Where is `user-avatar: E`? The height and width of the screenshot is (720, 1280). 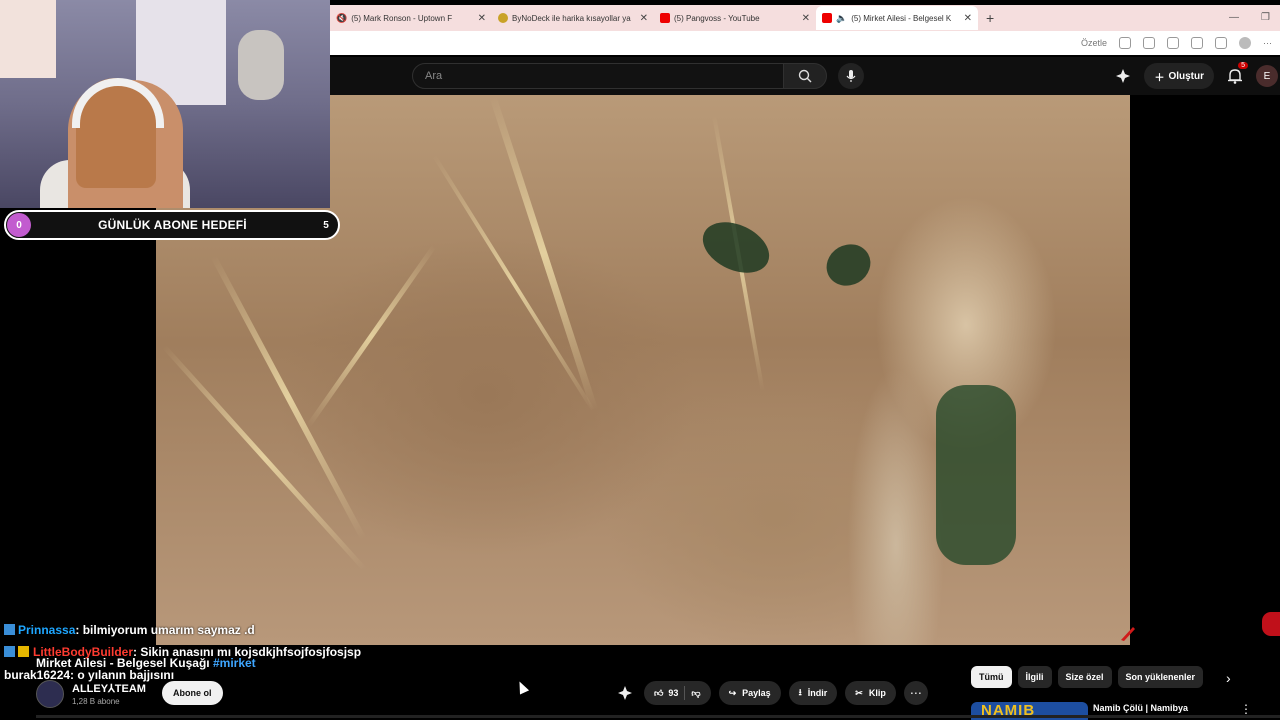
user-avatar: E is located at coordinates (1267, 76).